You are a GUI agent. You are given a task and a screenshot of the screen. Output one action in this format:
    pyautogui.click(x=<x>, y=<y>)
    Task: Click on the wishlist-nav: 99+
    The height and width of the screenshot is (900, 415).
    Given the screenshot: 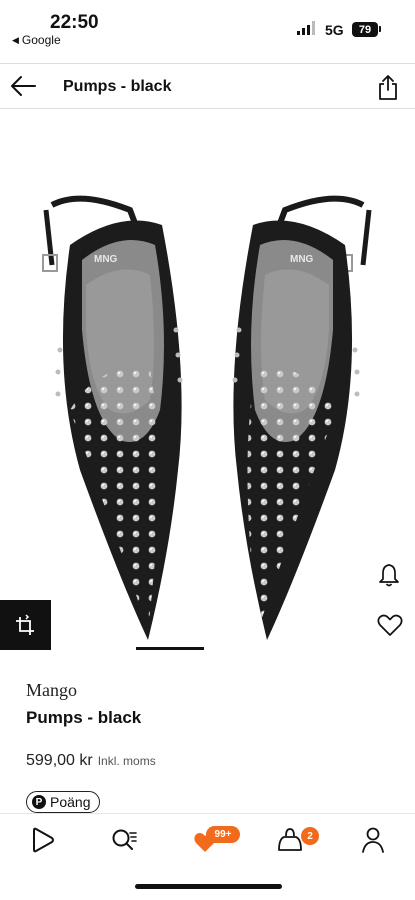 What is the action you would take?
    pyautogui.click(x=216, y=840)
    